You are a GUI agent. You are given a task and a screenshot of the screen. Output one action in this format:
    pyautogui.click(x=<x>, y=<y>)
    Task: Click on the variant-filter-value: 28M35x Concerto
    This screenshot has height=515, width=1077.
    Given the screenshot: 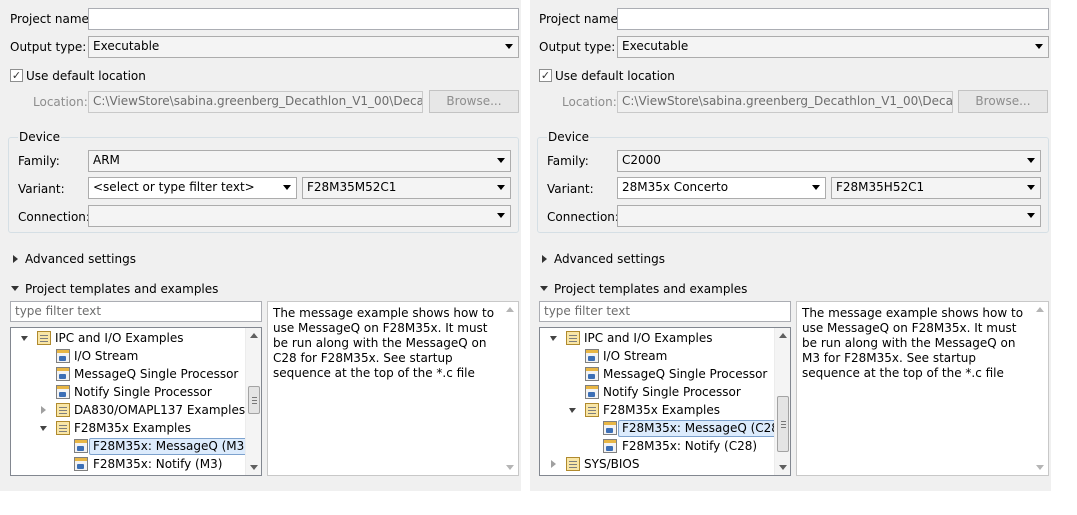 What is the action you would take?
    pyautogui.click(x=675, y=187)
    